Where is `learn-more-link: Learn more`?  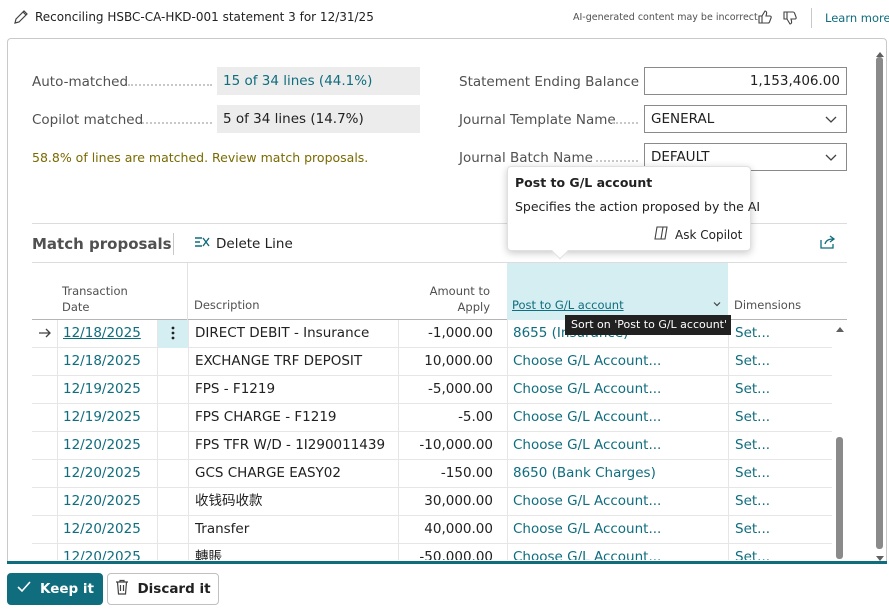 learn-more-link: Learn more is located at coordinates (857, 18).